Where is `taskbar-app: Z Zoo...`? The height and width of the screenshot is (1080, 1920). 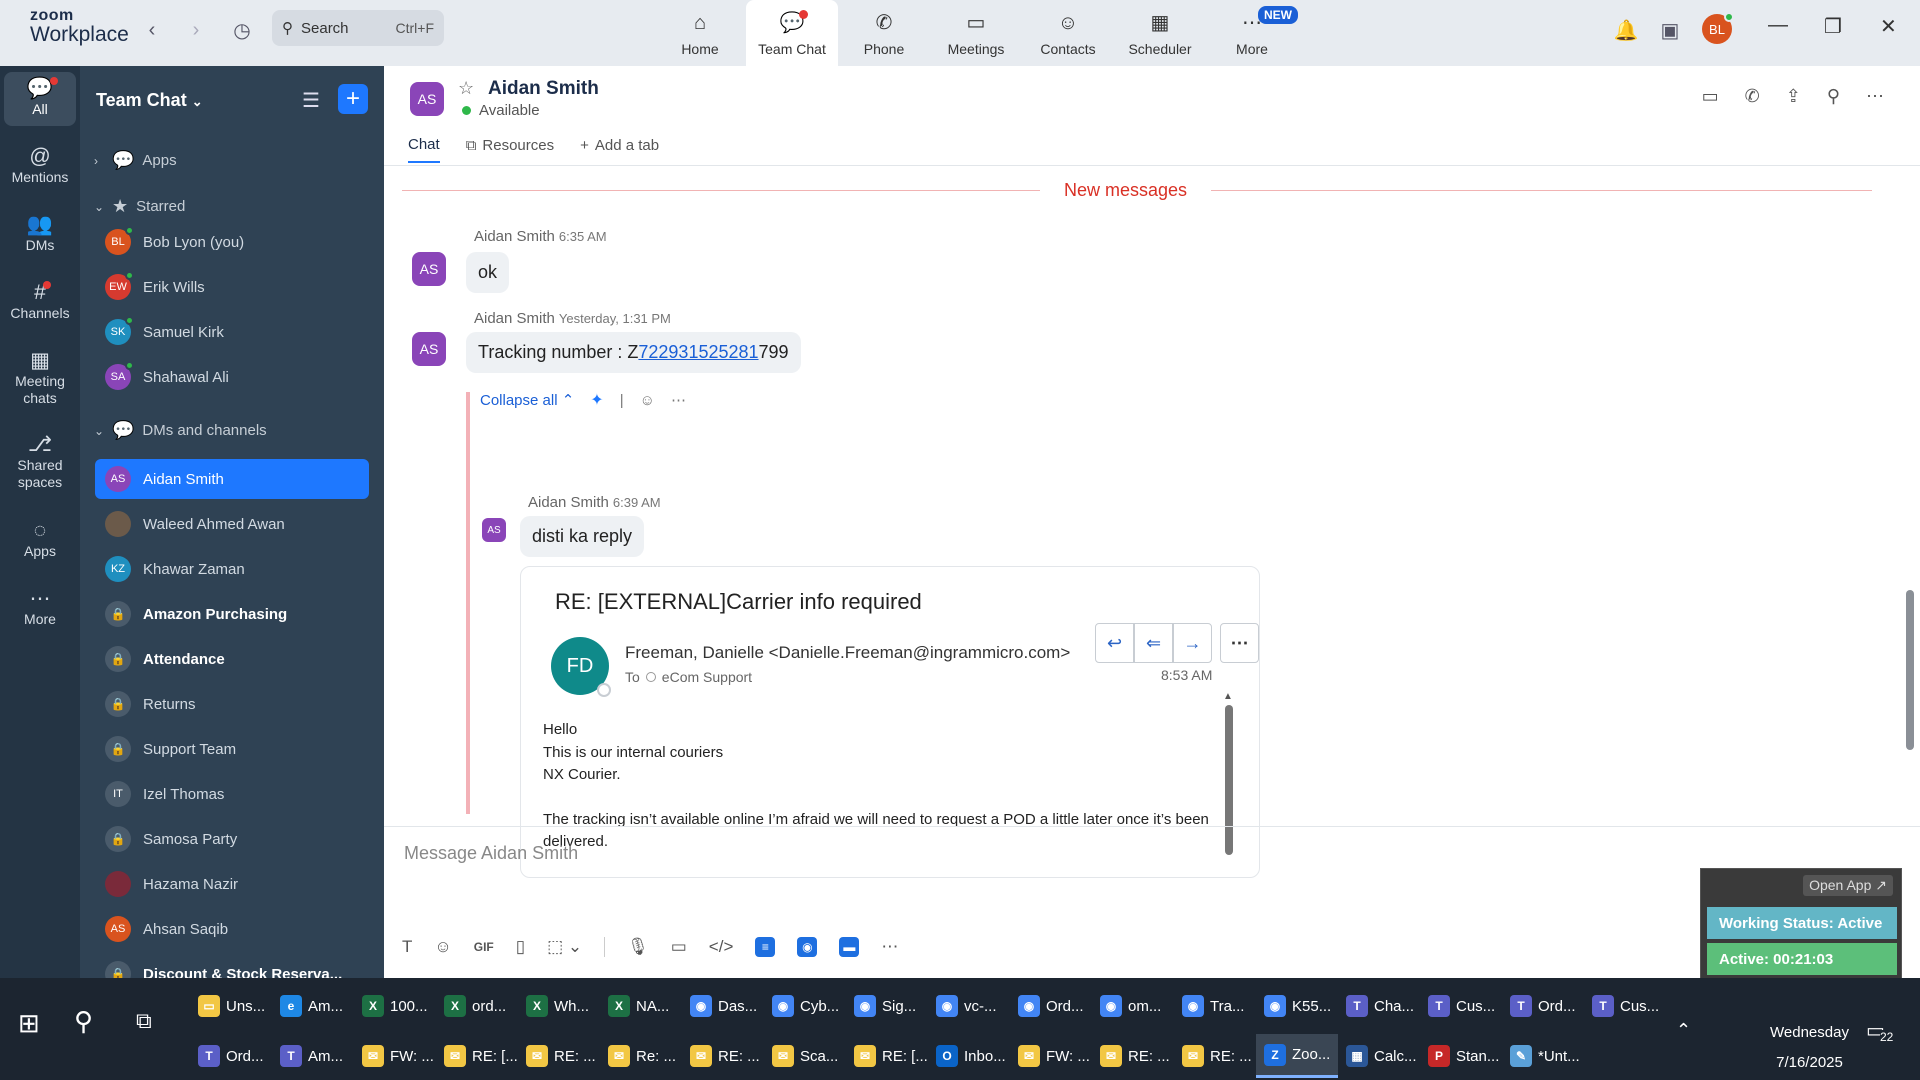 taskbar-app: Z Zoo... is located at coordinates (1297, 1056).